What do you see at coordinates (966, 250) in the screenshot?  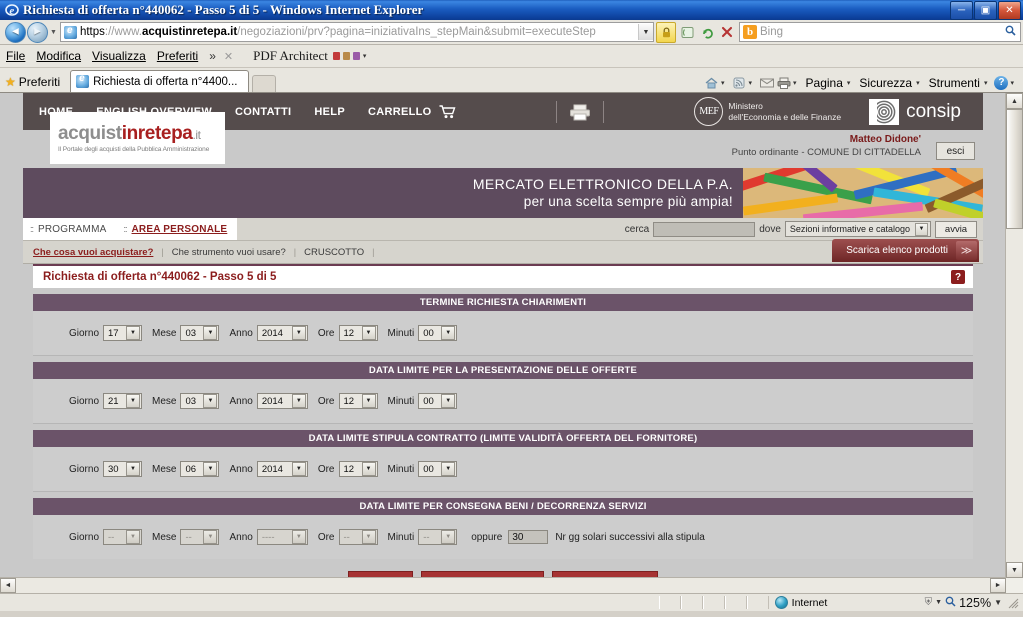 I see `chevron-double-down-icon: ≫` at bounding box center [966, 250].